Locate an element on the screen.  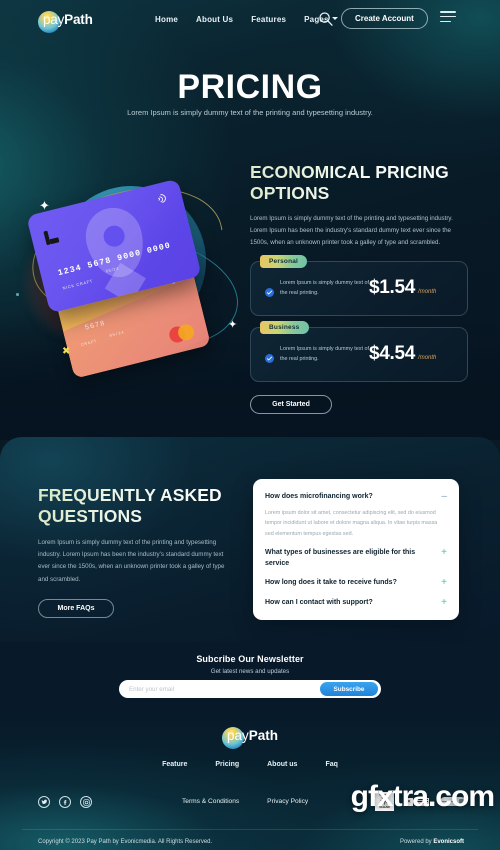
social-links is located at coordinates (65, 802).